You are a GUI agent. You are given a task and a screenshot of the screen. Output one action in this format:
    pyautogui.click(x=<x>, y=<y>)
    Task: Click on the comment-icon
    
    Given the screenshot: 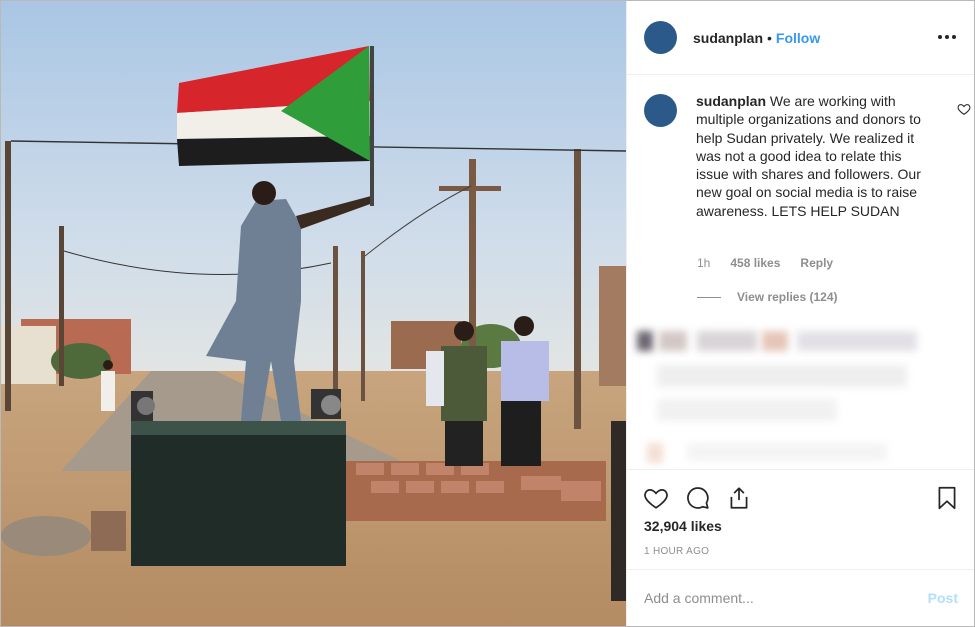 What is the action you would take?
    pyautogui.click(x=698, y=498)
    